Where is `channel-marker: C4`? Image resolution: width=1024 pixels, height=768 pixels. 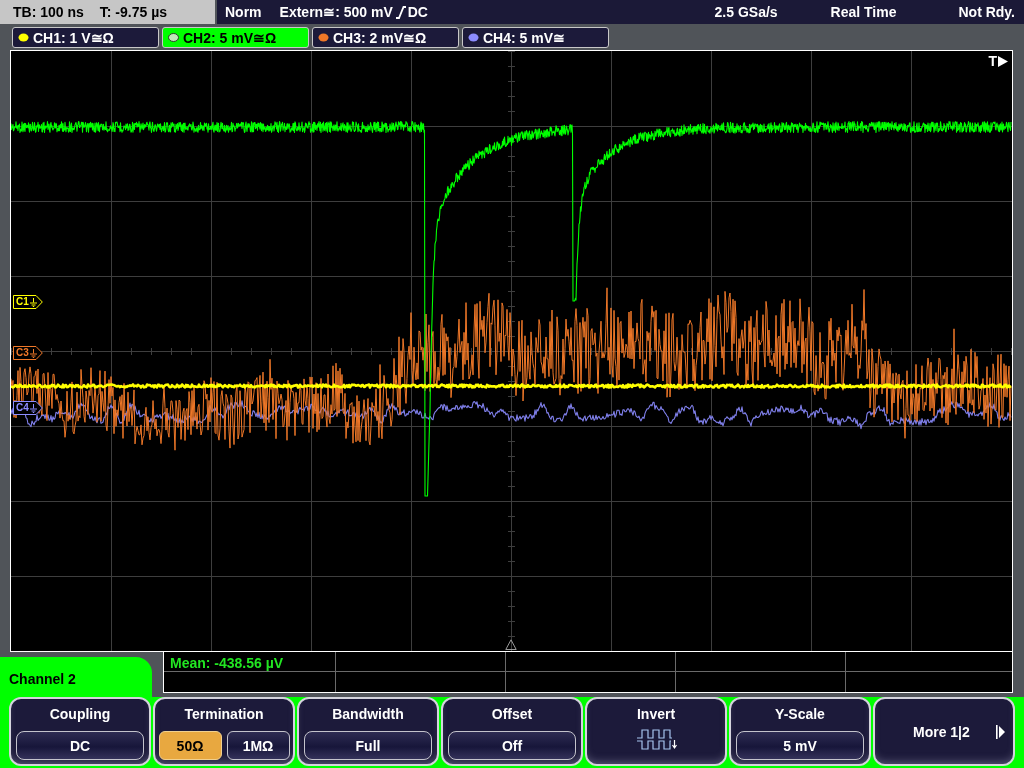 channel-marker: C4 is located at coordinates (28, 408).